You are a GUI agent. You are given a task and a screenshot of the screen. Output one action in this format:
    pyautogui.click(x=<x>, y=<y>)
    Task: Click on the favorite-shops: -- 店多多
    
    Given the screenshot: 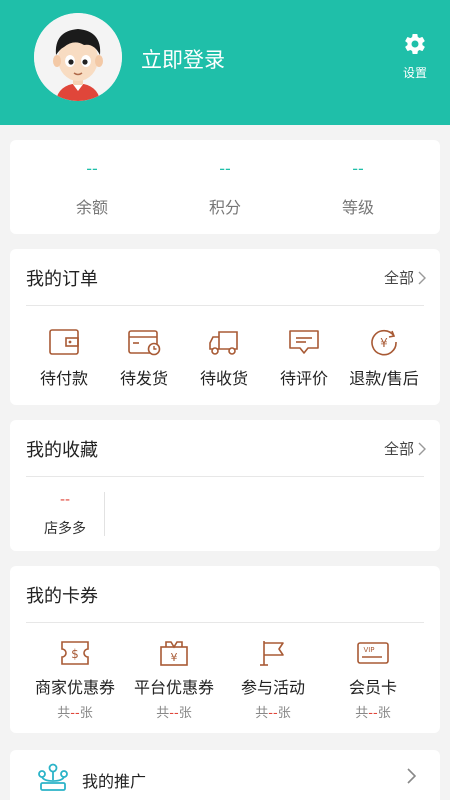 What is the action you would take?
    pyautogui.click(x=65, y=515)
    